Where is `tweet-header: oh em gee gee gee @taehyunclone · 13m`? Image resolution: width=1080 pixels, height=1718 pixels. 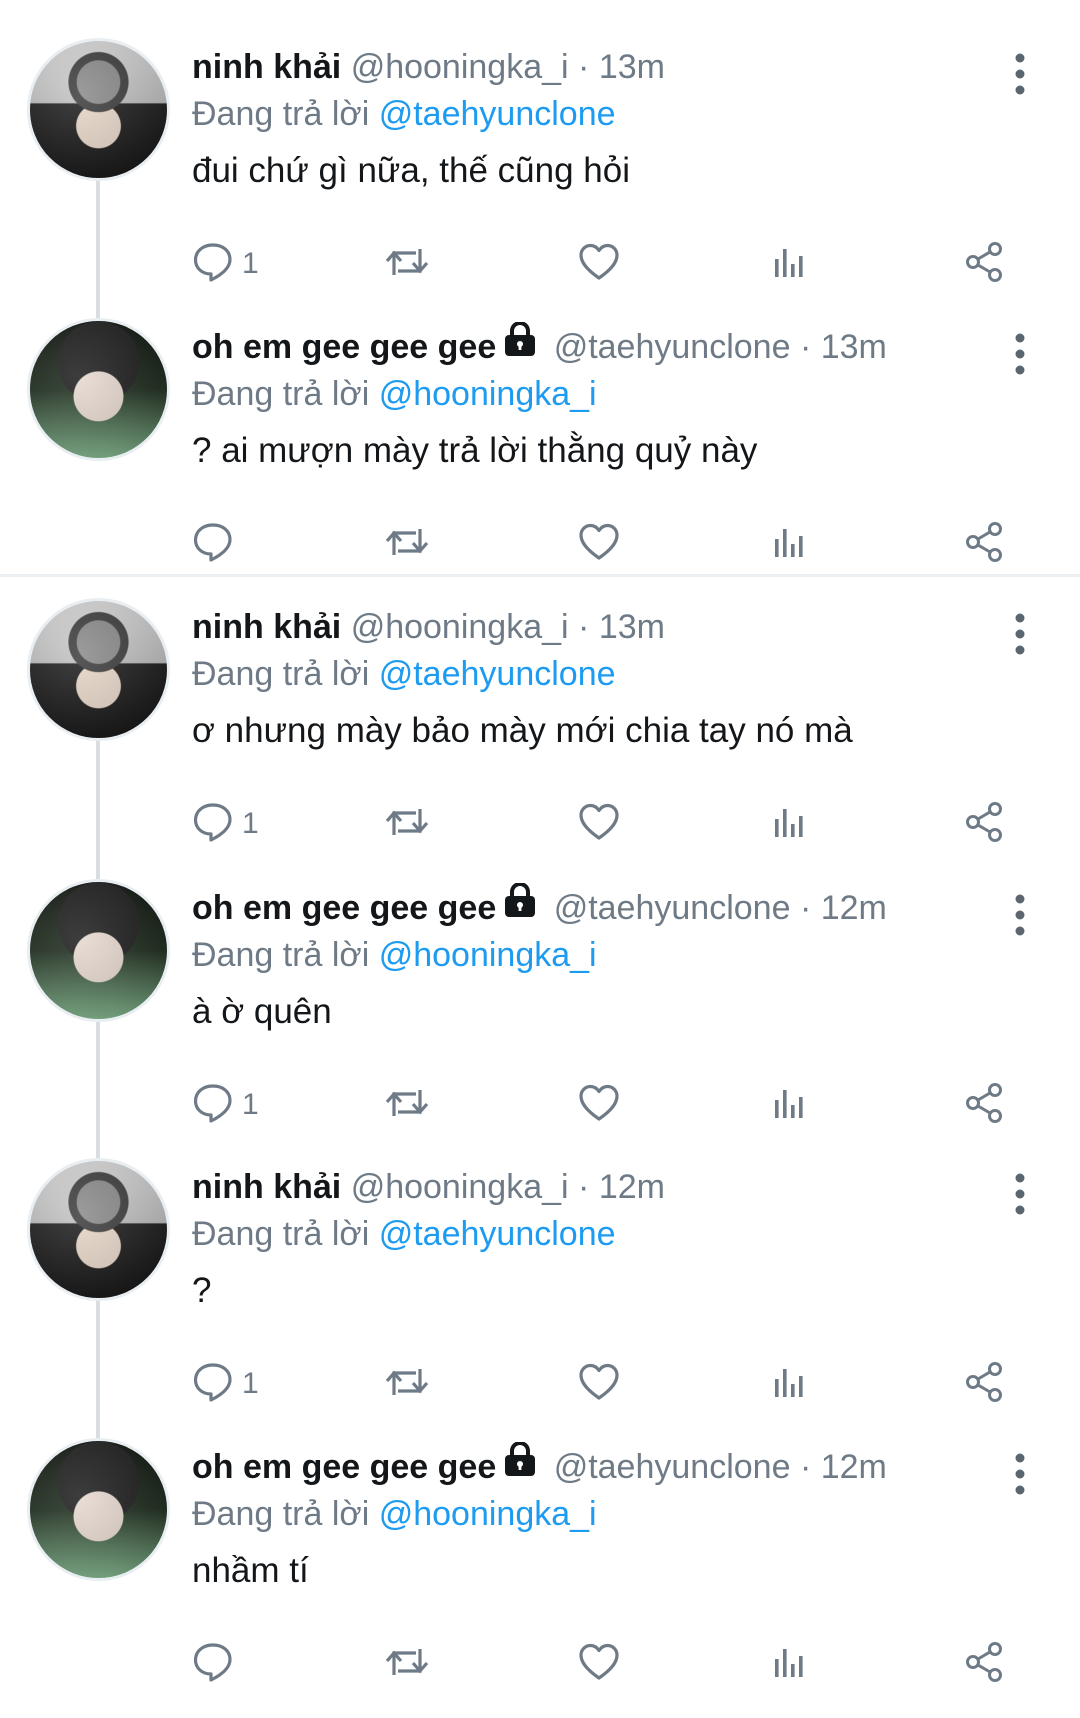
tweet-header: oh em gee gee gee @taehyunclone · 13m is located at coordinates (592, 346).